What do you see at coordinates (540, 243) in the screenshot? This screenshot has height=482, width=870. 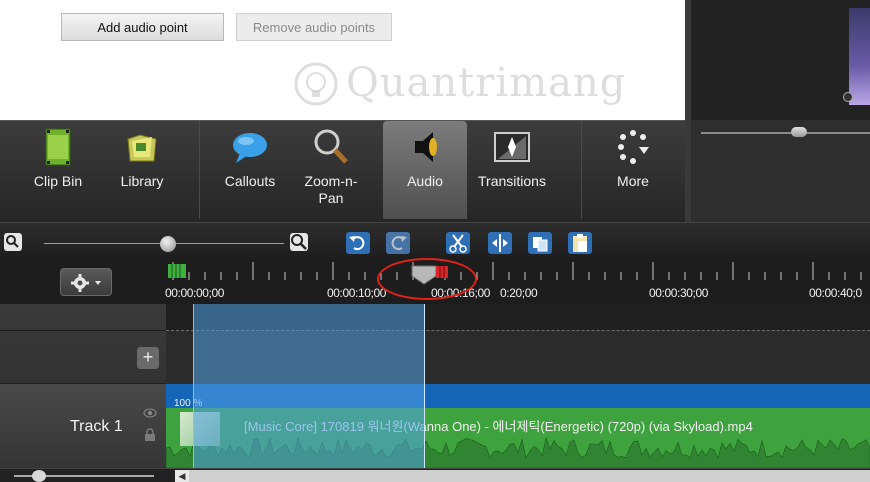 I see `copy-icon` at bounding box center [540, 243].